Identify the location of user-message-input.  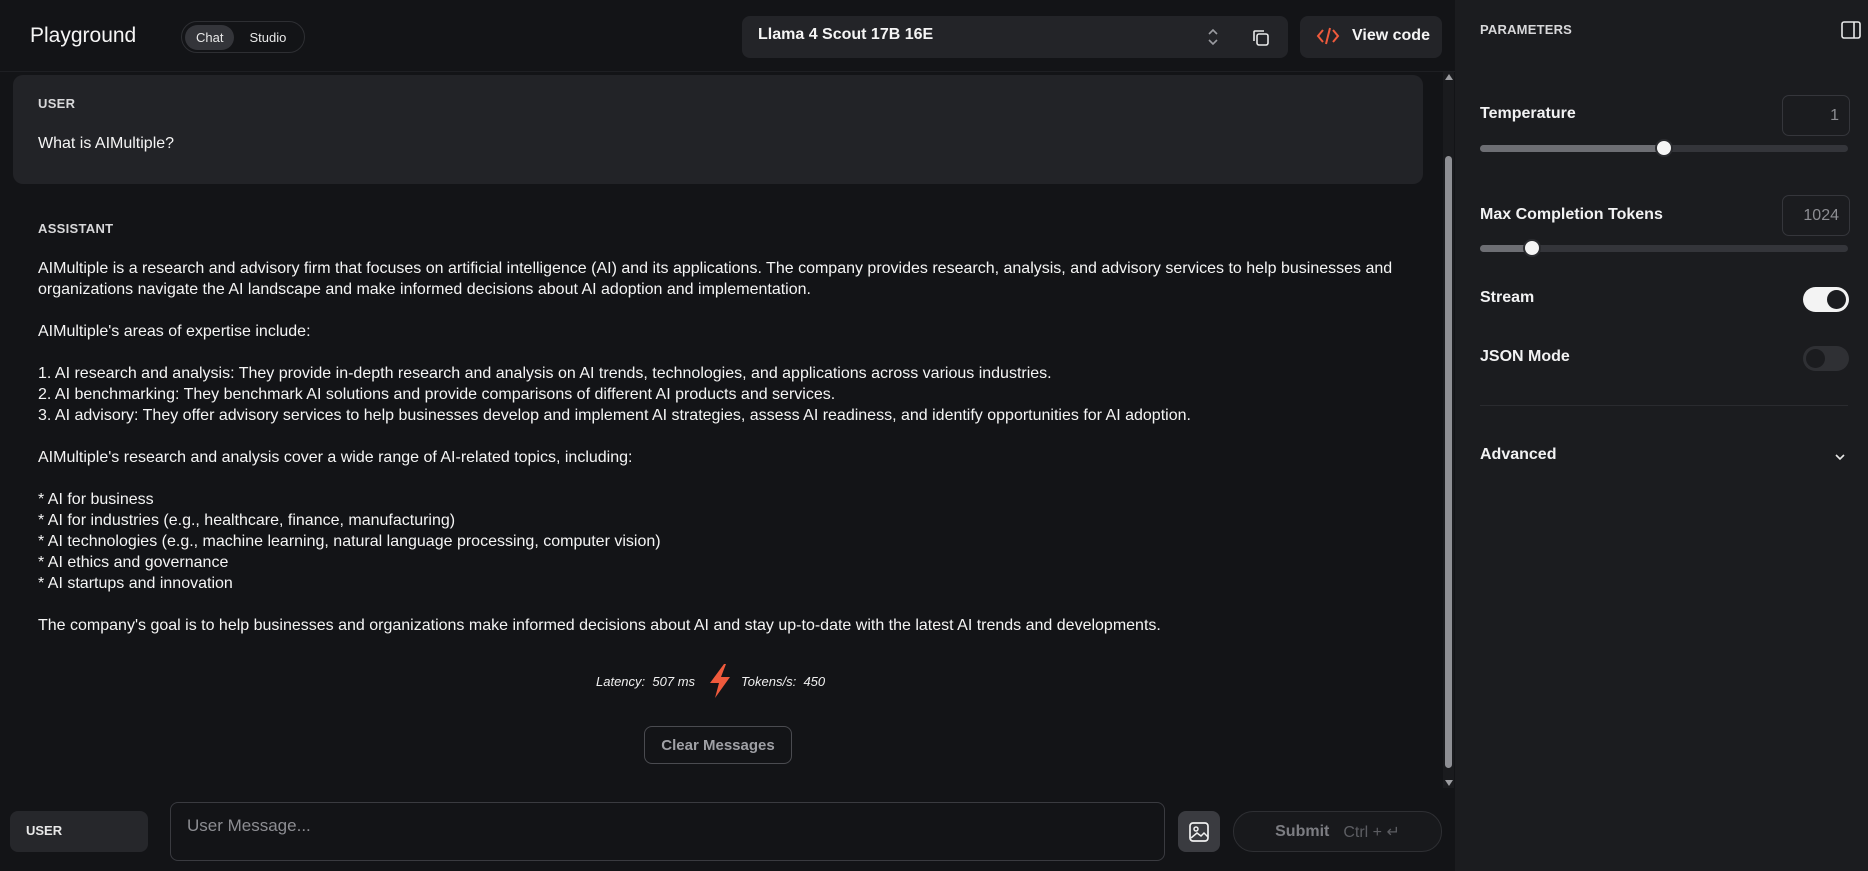
(667, 831).